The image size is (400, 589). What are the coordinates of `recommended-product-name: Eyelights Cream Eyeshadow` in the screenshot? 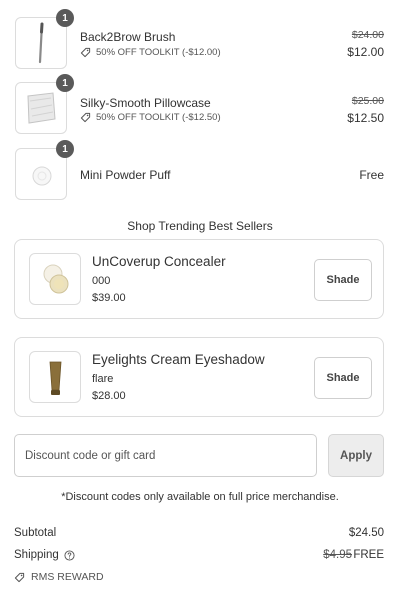 It's located at (178, 359).